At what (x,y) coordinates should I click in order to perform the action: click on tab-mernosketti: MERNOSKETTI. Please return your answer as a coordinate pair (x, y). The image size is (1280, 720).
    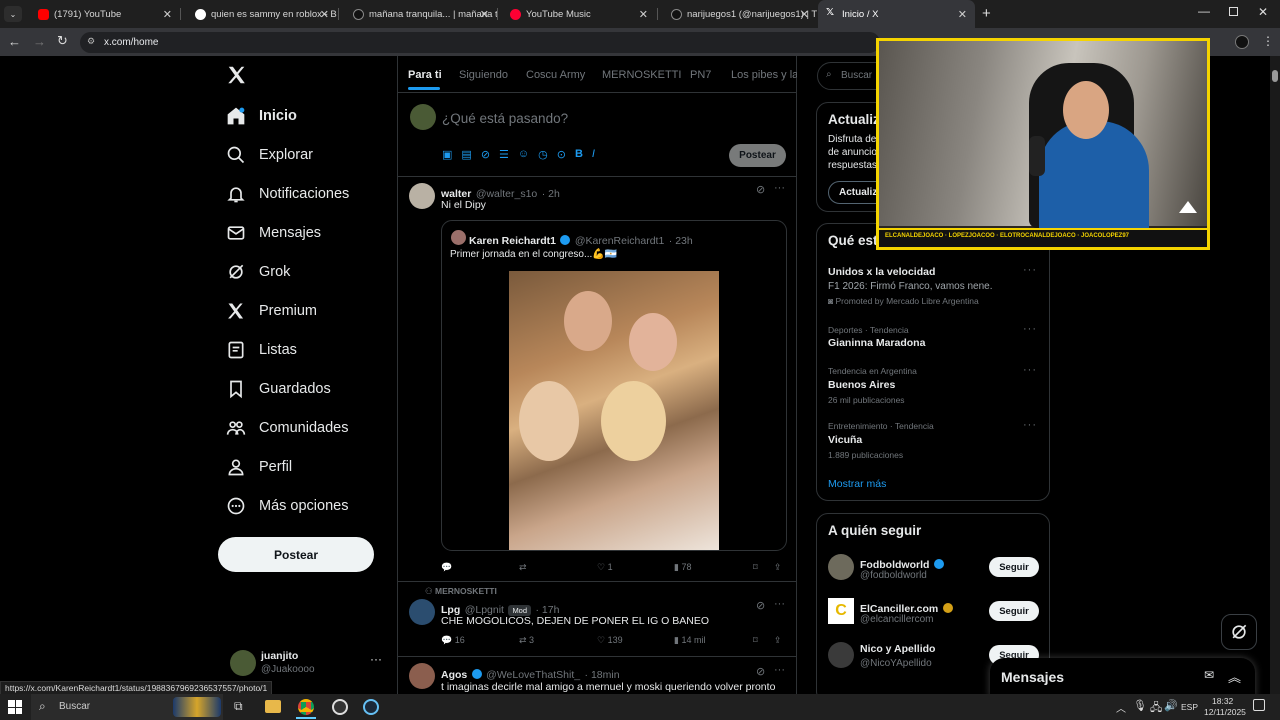
    Looking at the image, I should click on (641, 75).